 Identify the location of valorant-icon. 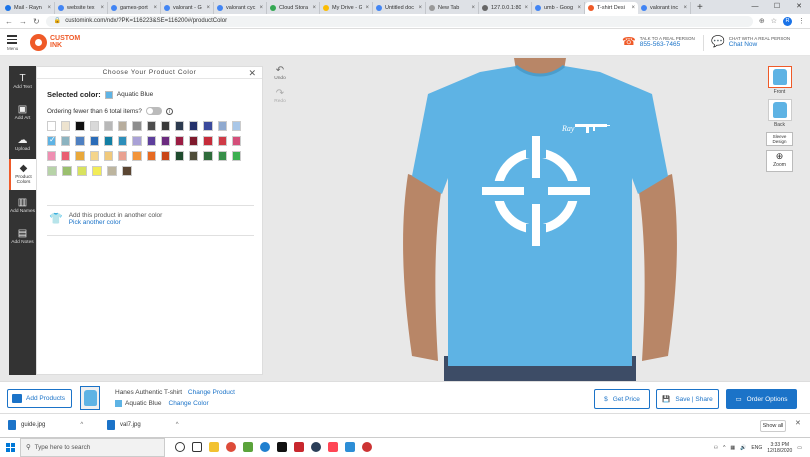
(333, 447).